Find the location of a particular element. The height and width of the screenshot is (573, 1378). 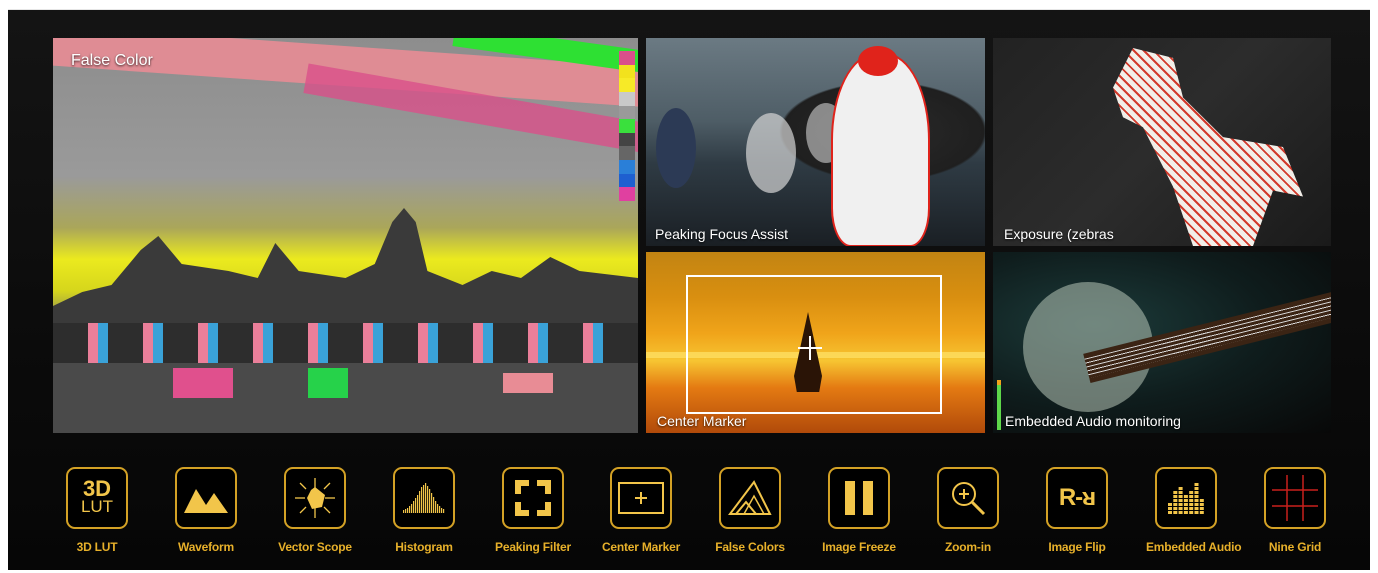

center-marker-icon is located at coordinates (641, 498).